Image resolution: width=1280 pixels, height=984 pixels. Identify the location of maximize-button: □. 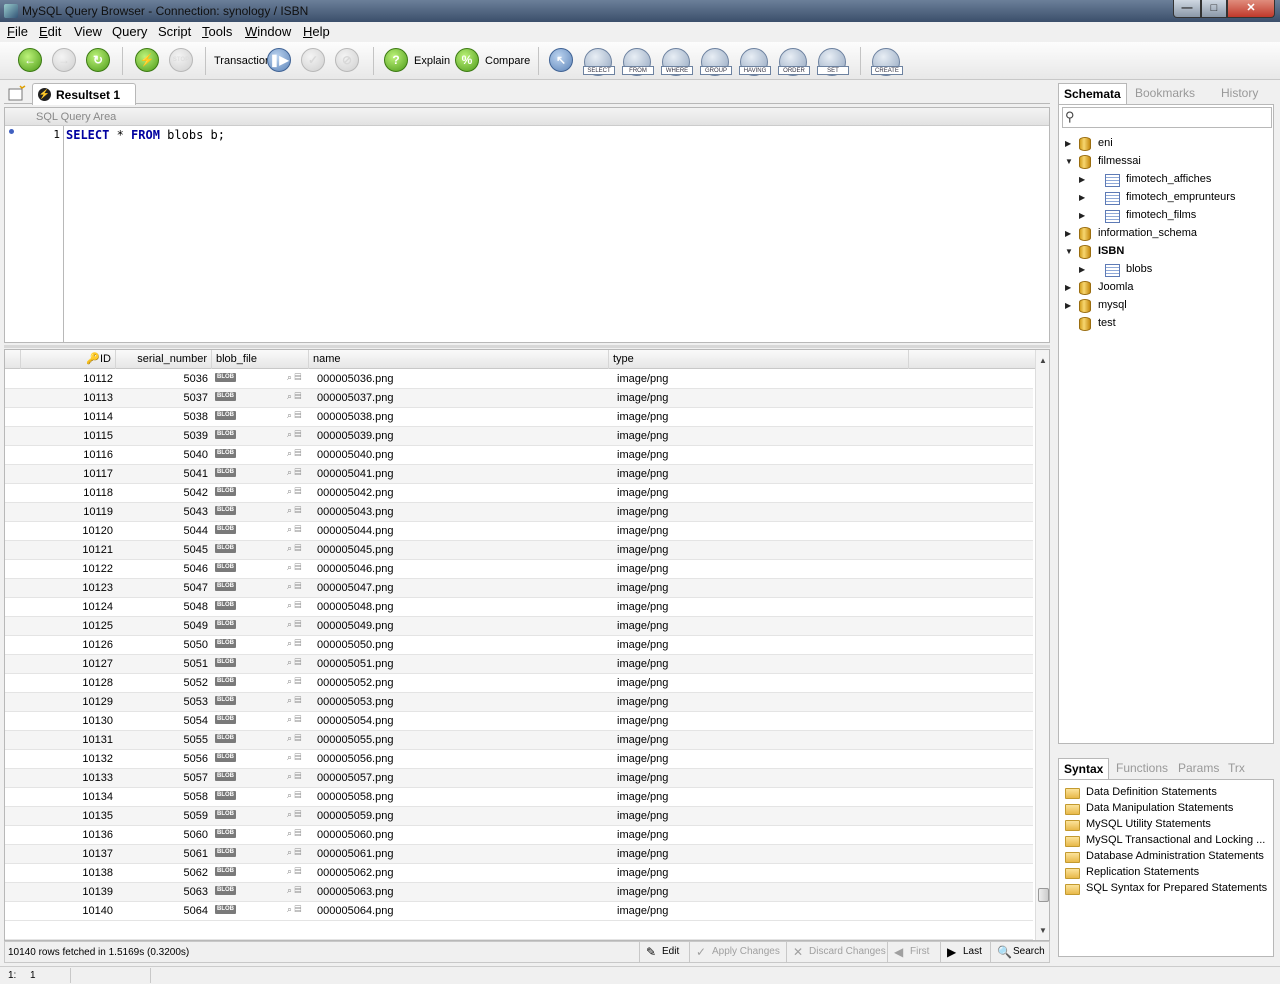
(1214, 9).